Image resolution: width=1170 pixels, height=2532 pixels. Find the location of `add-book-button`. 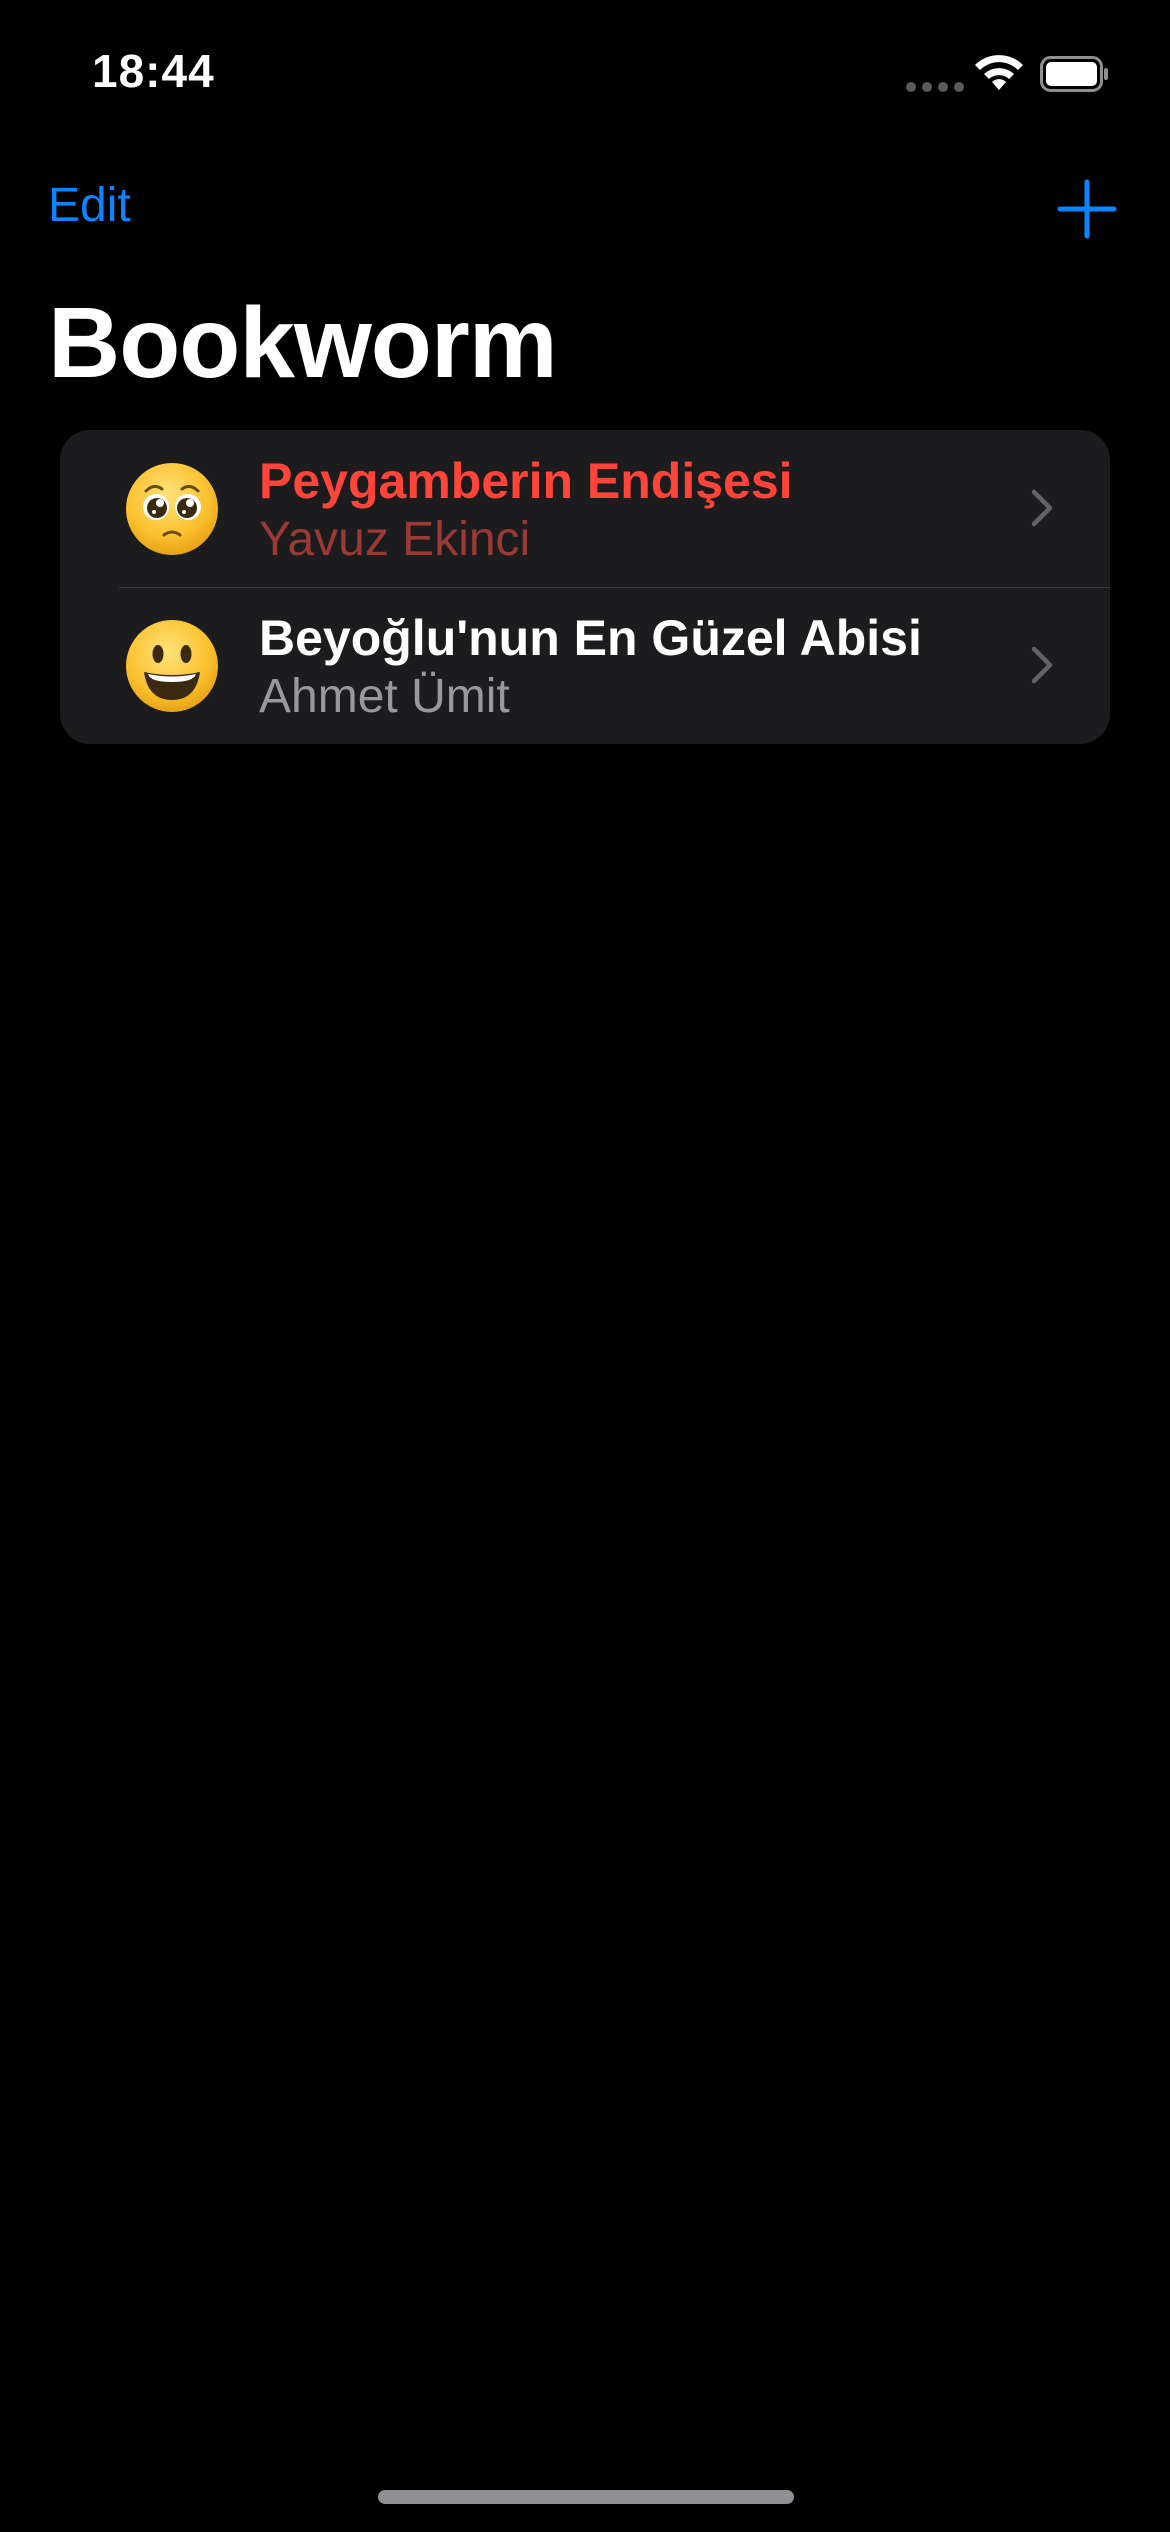

add-book-button is located at coordinates (1087, 209).